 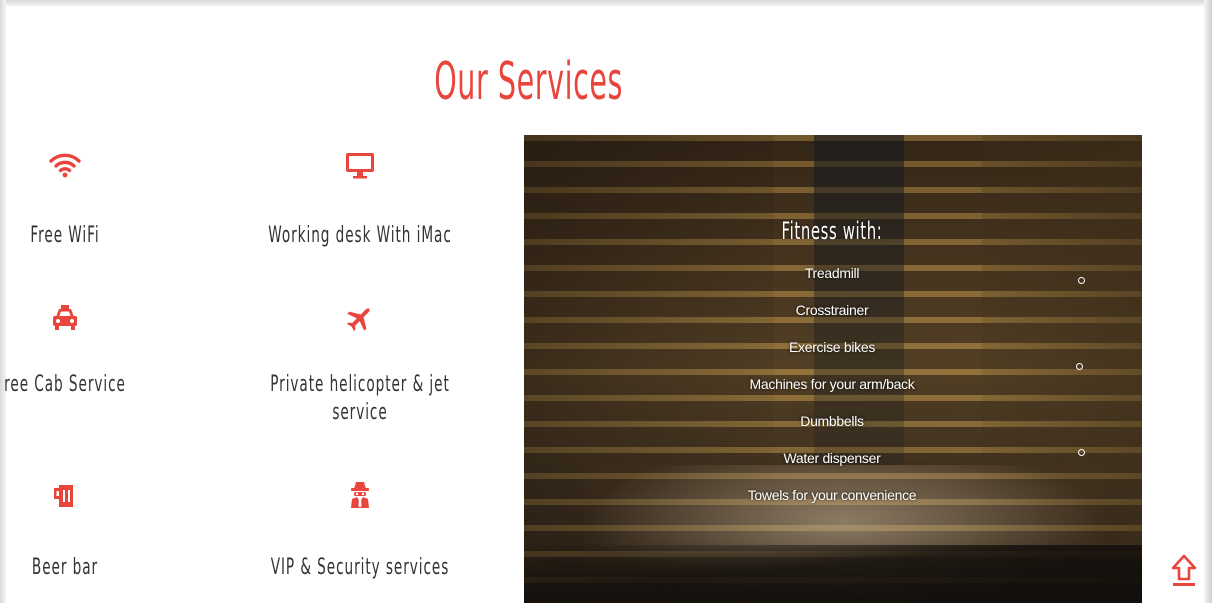 What do you see at coordinates (360, 412) in the screenshot?
I see `service-label-line2: service` at bounding box center [360, 412].